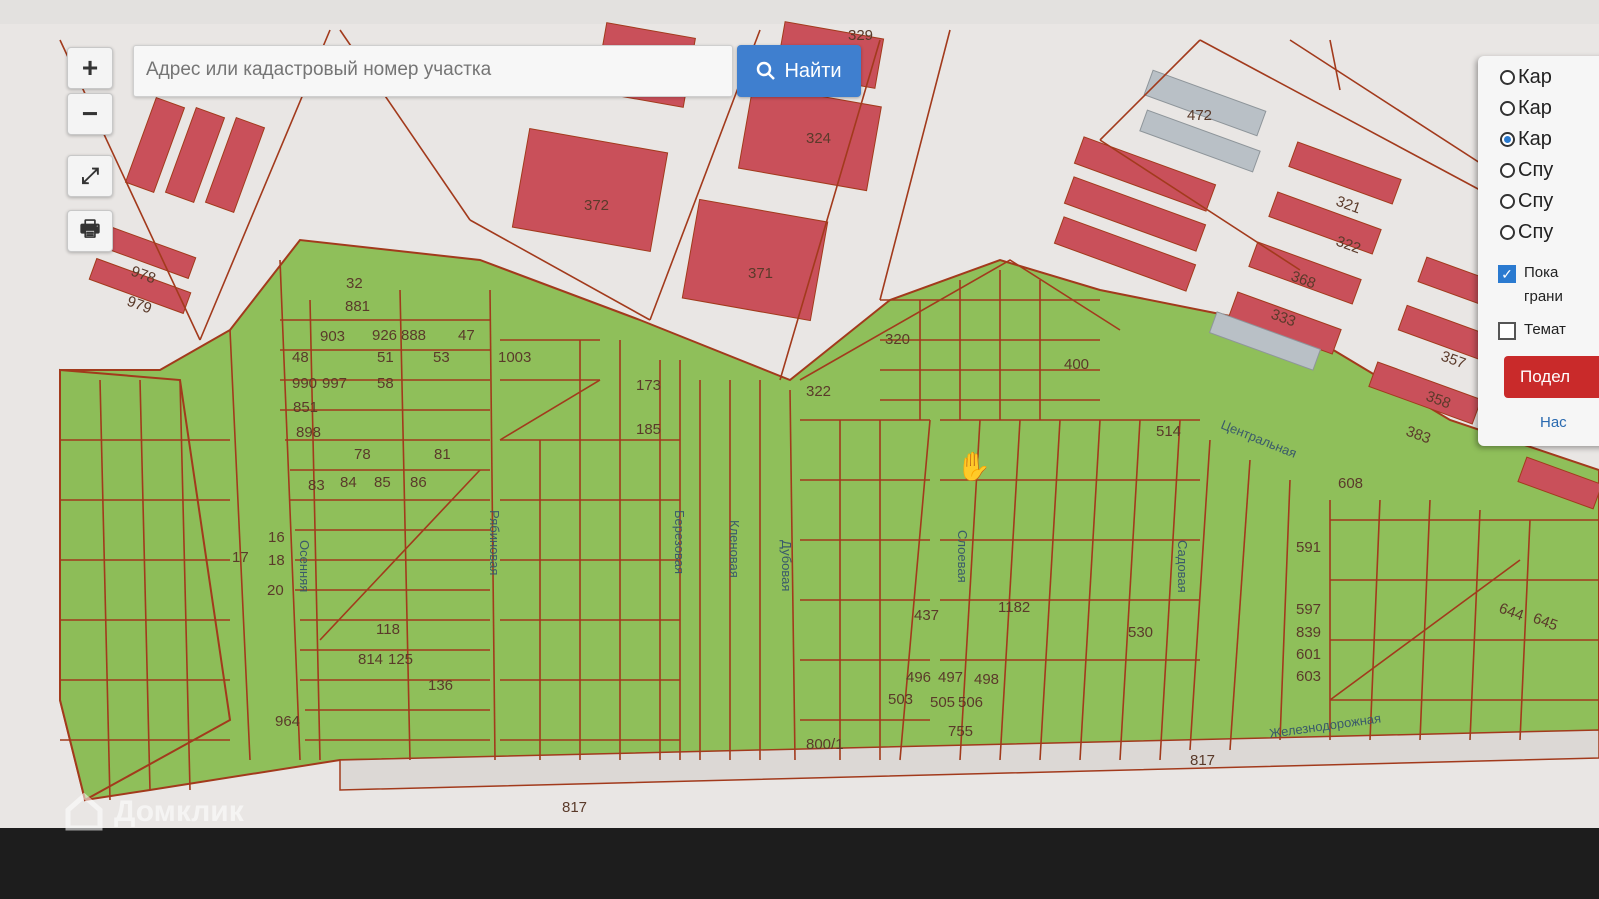 Image resolution: width=1599 pixels, height=899 pixels. Describe the element at coordinates (813, 70) in the screenshot. I see `search-button-label: Найти` at that location.